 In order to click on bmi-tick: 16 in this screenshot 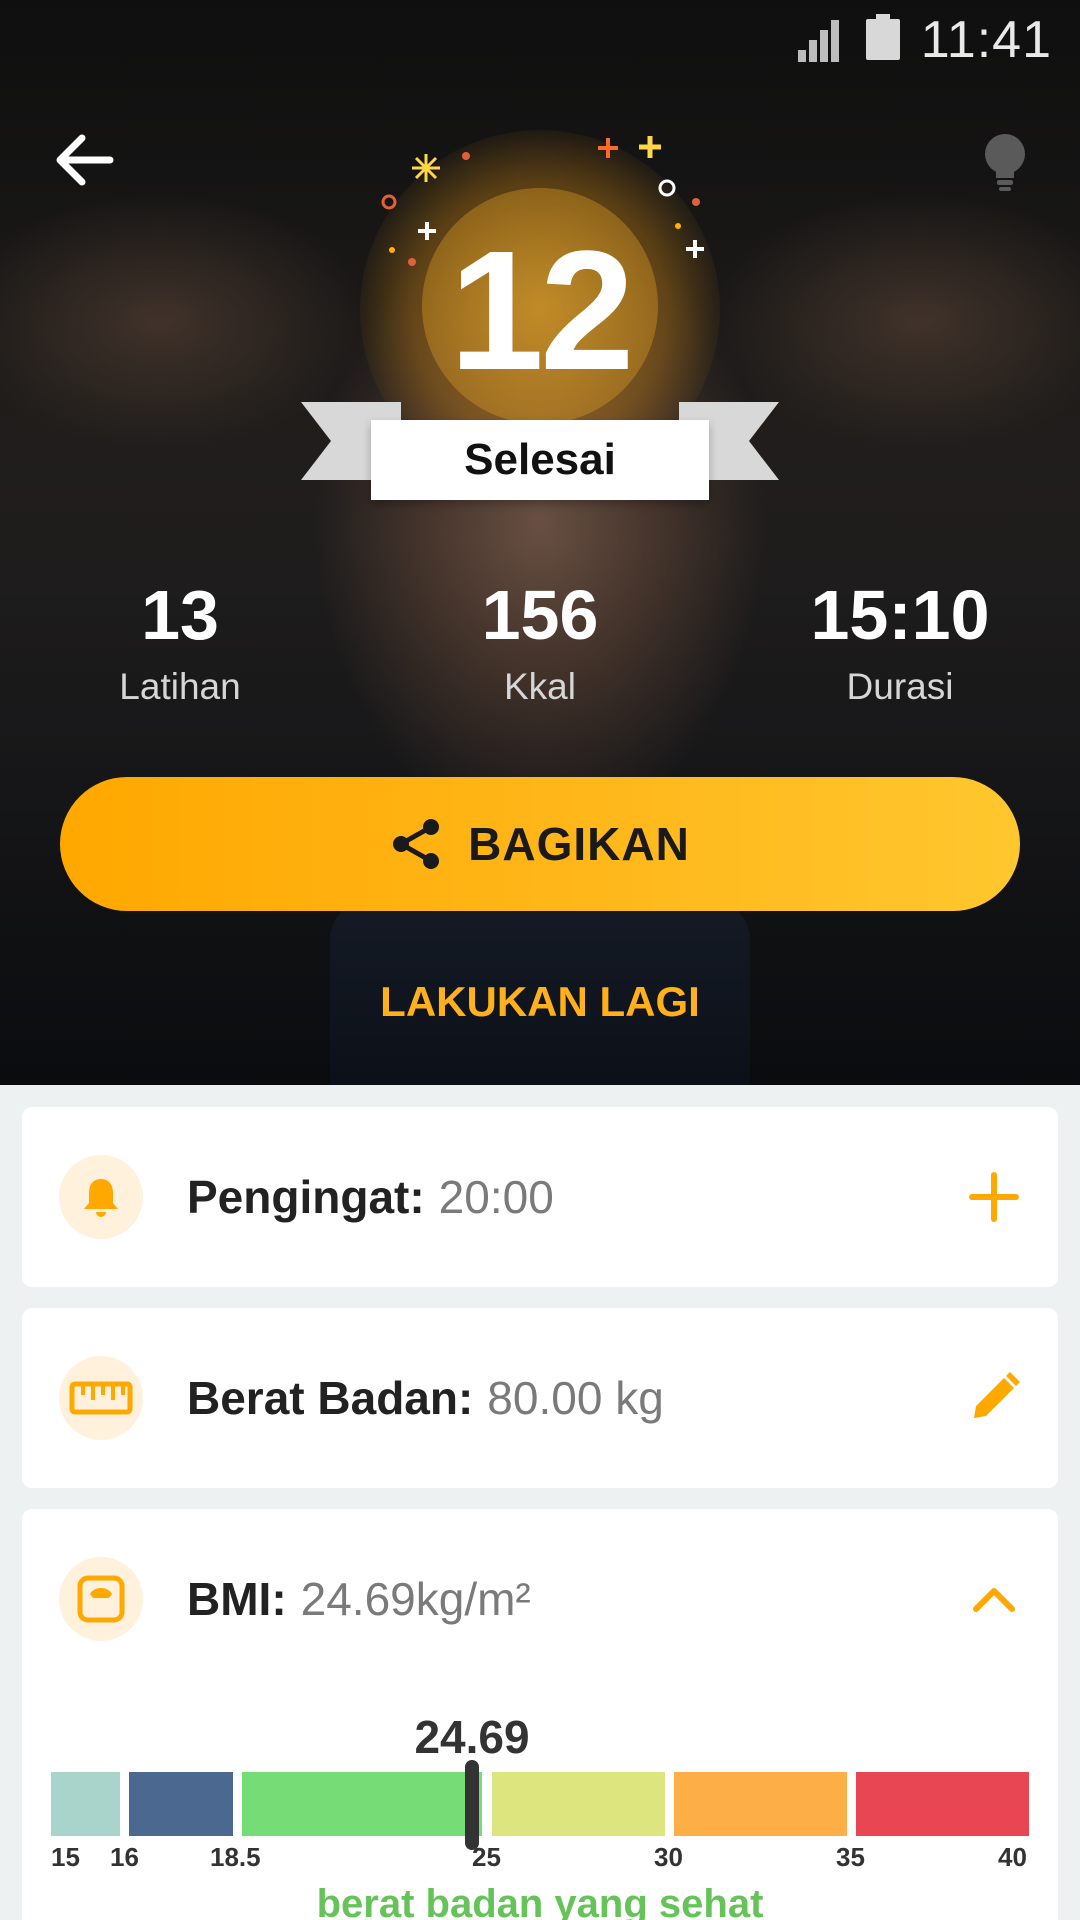, I will do `click(124, 1857)`.